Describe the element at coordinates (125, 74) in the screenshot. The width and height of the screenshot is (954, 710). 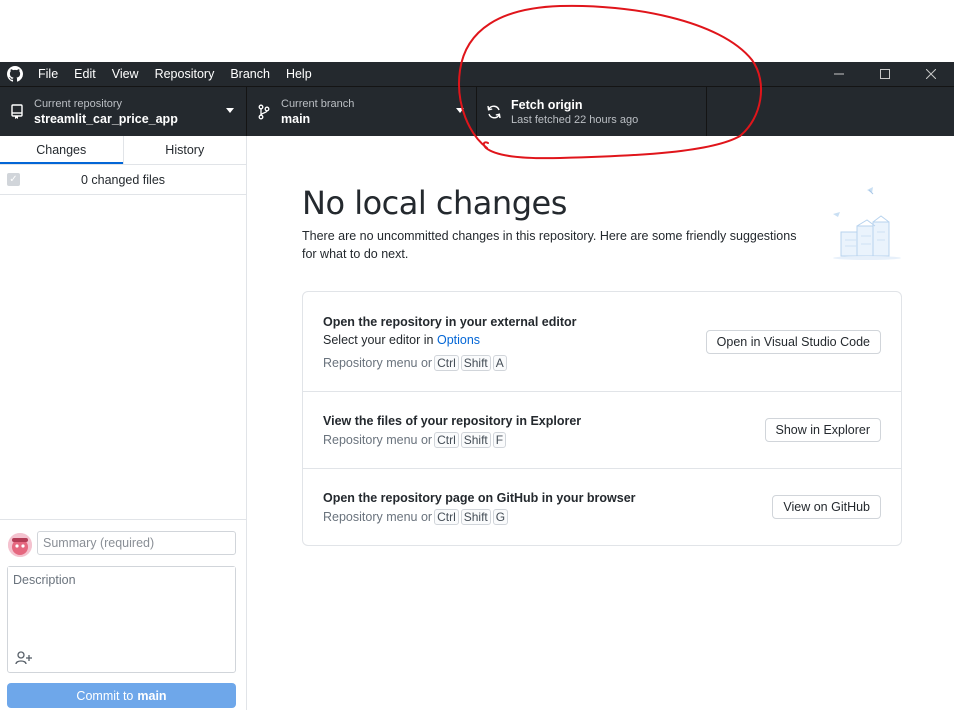
I see `menu-view: View` at that location.